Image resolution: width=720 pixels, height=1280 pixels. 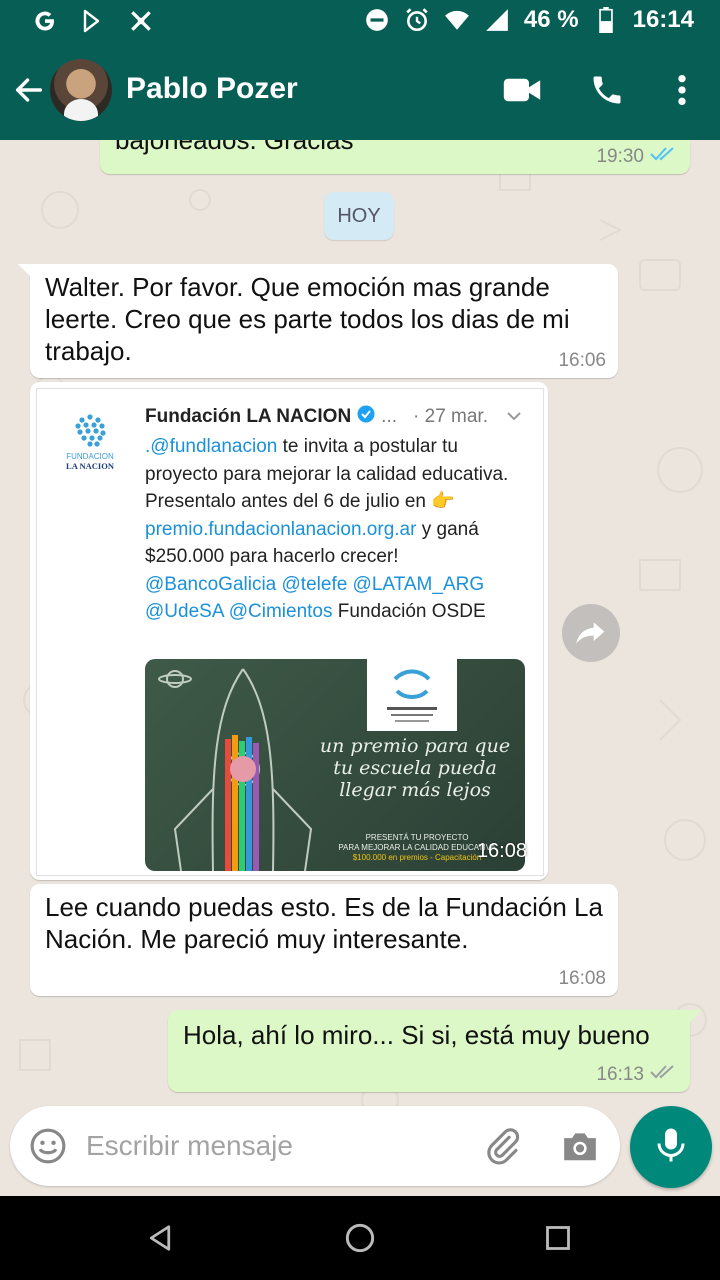 What do you see at coordinates (607, 90) in the screenshot?
I see `voice-call-icon` at bounding box center [607, 90].